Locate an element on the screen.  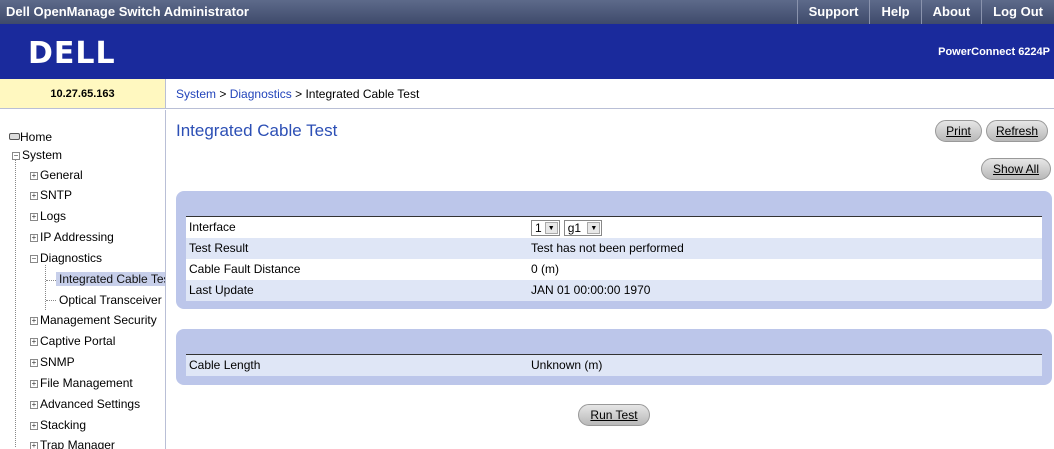
test-result-value: Test has not been performed is located at coordinates (607, 248).